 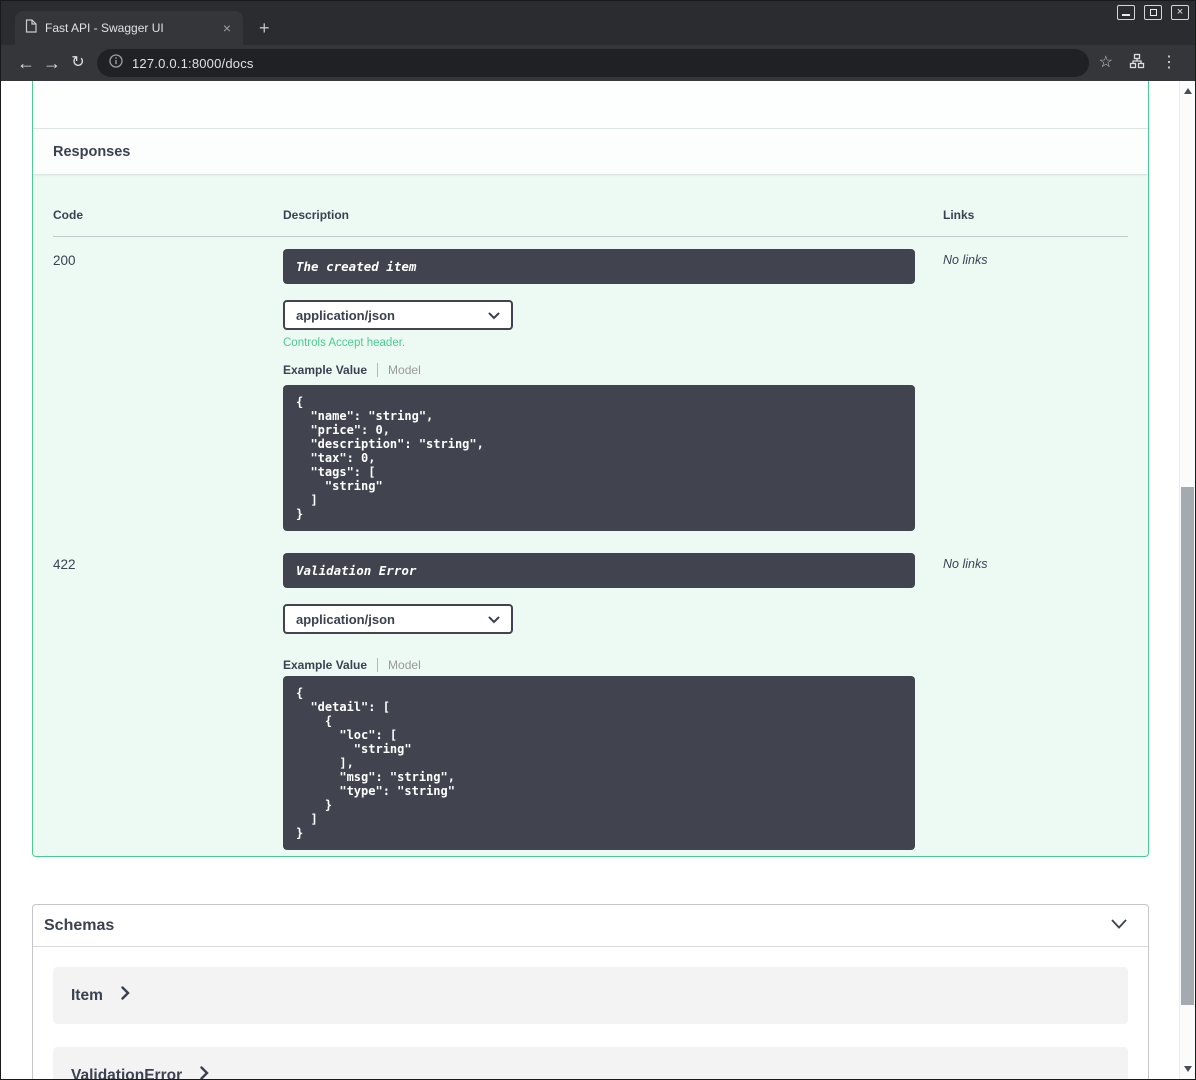 What do you see at coordinates (598, 23) in the screenshot?
I see `tab-strip: Fast API - Swagger UI × + ×` at bounding box center [598, 23].